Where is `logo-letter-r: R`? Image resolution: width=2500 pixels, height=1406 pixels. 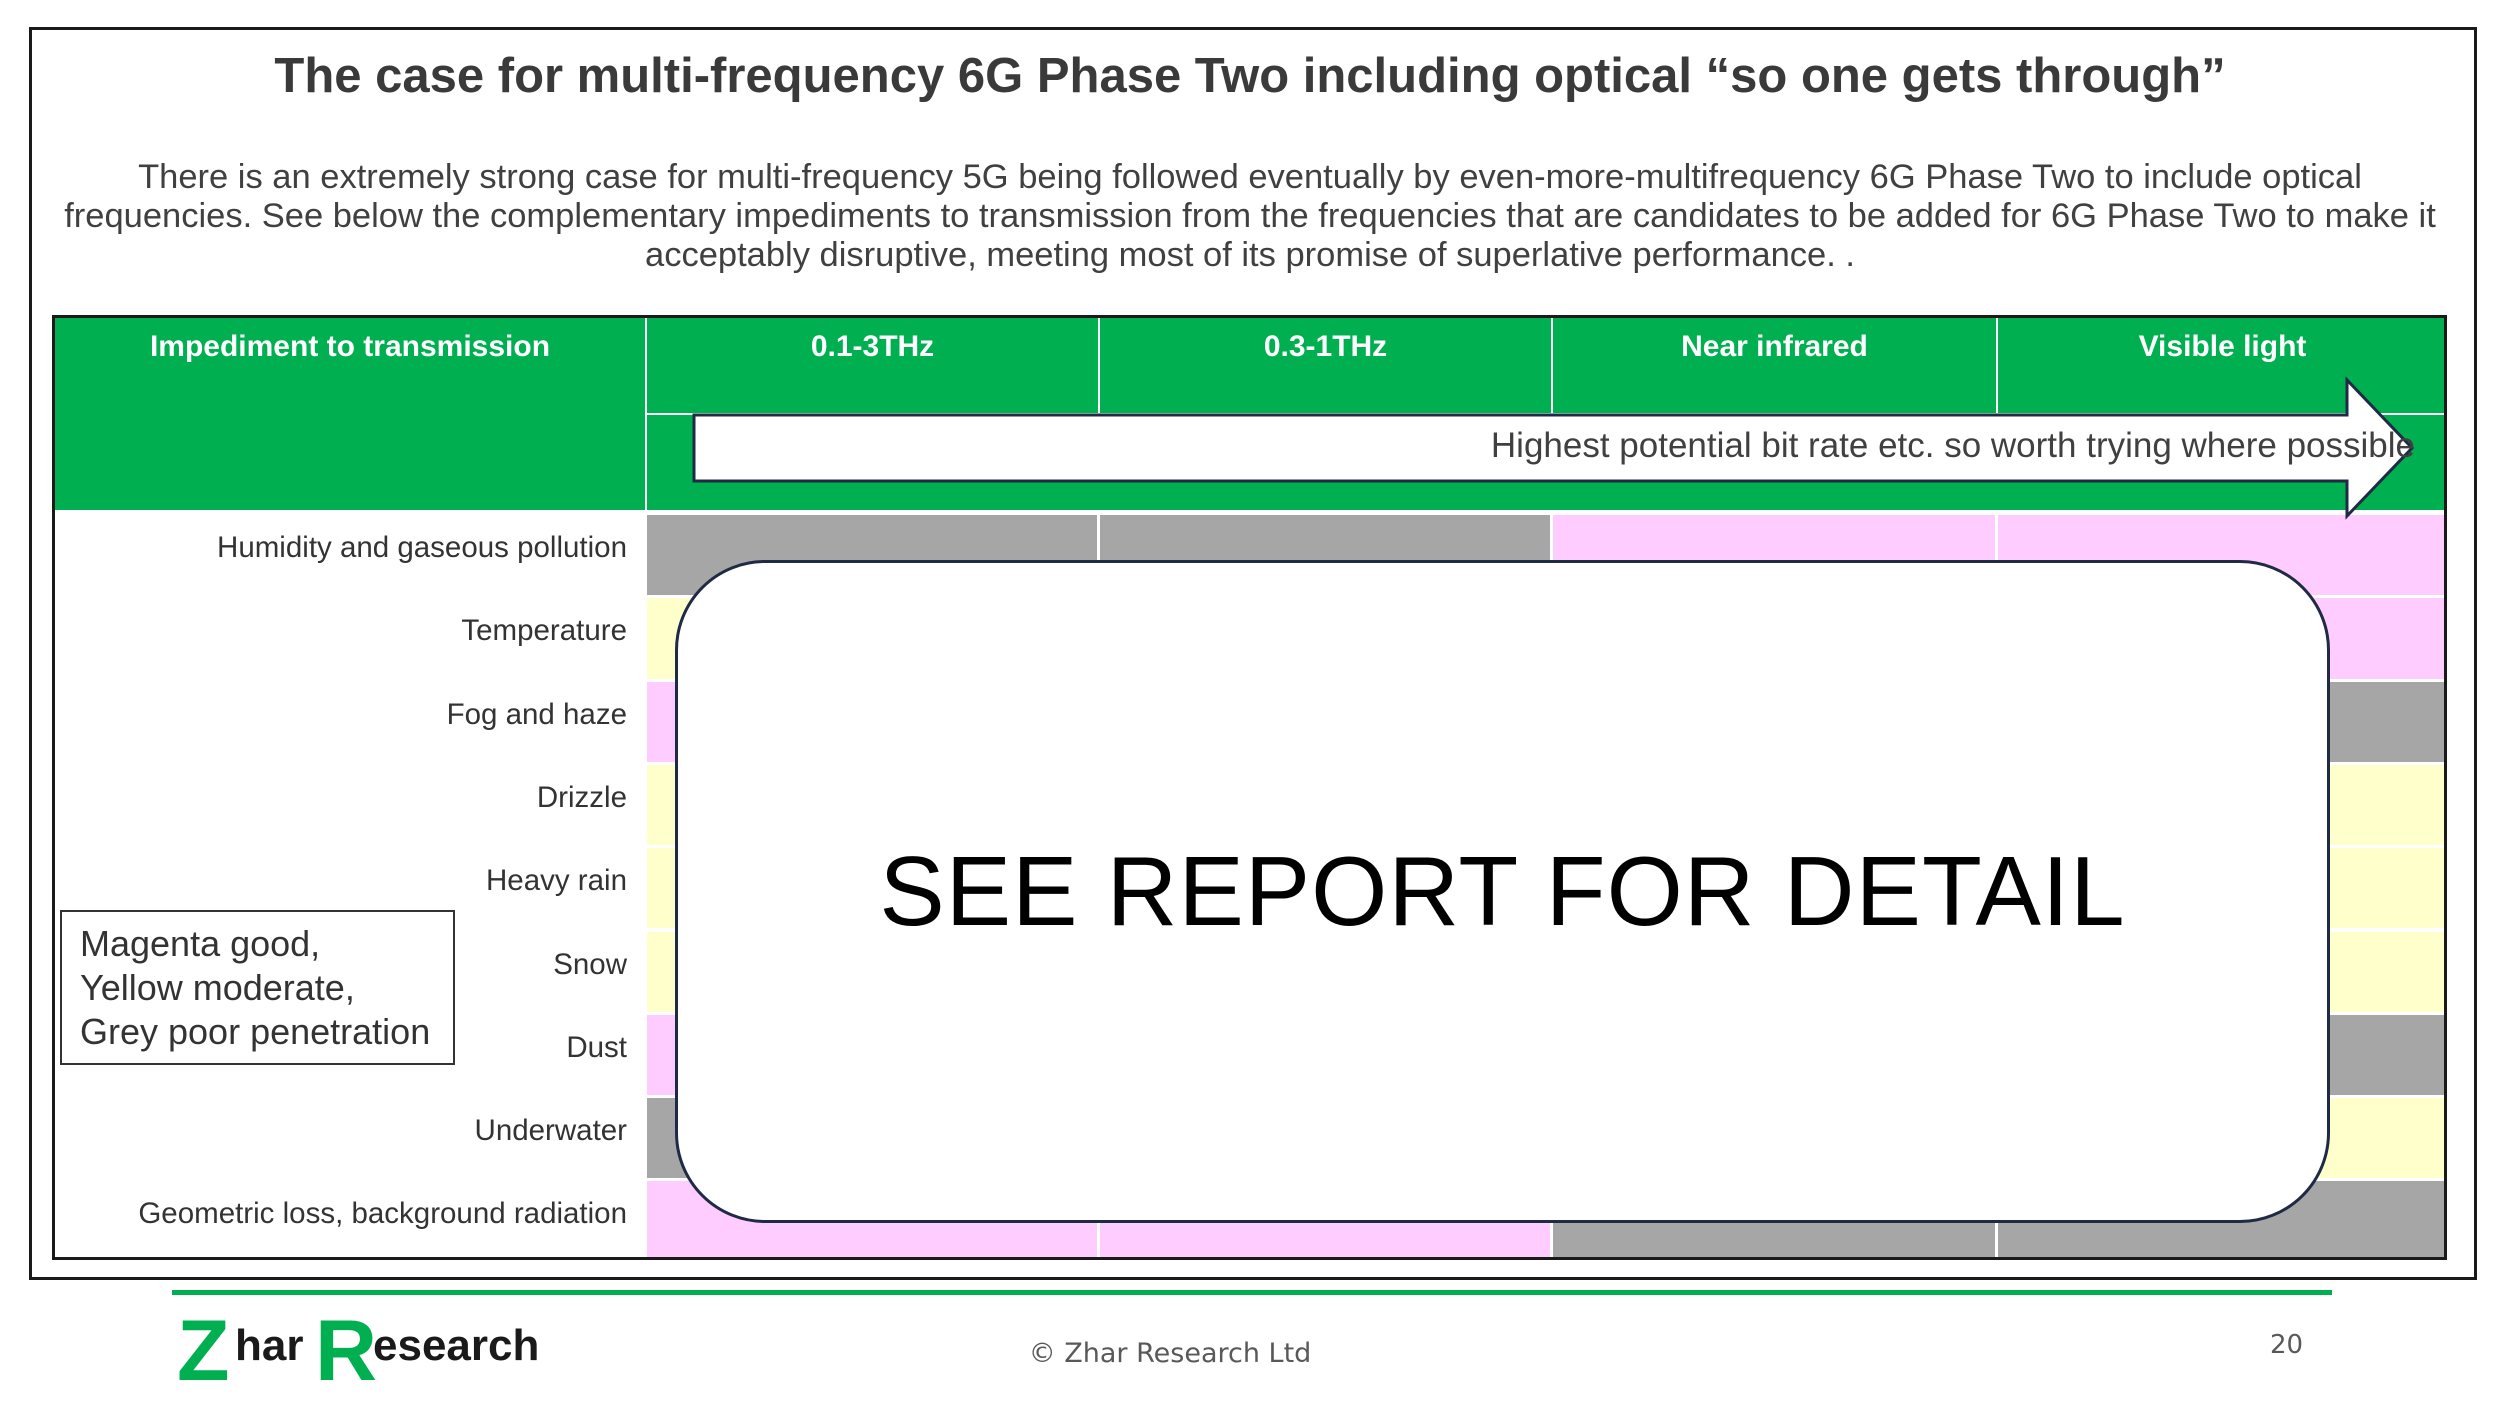 logo-letter-r: R is located at coordinates (346, 1348).